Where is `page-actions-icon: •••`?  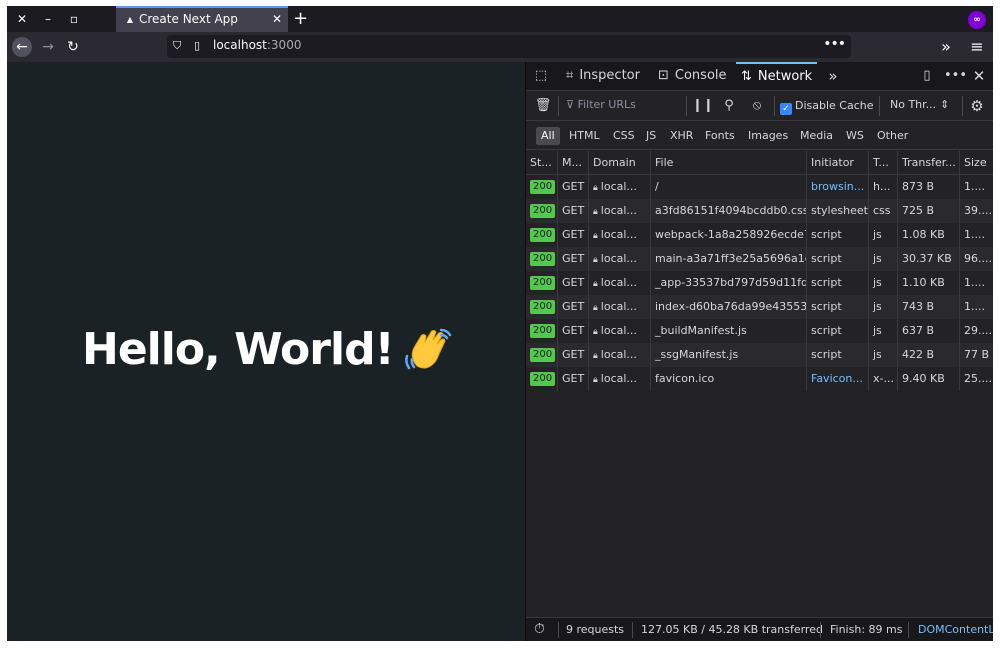
page-actions-icon: ••• is located at coordinates (834, 44).